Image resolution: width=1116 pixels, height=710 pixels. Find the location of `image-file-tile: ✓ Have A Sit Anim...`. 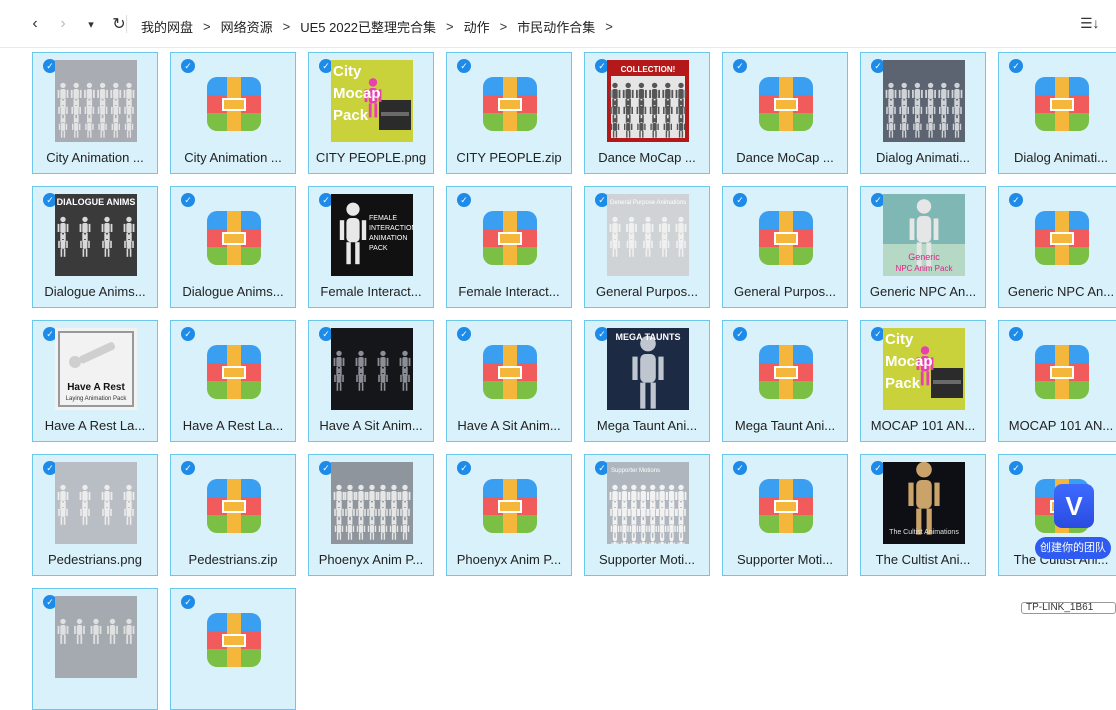

image-file-tile: ✓ Have A Sit Anim... is located at coordinates (371, 381).